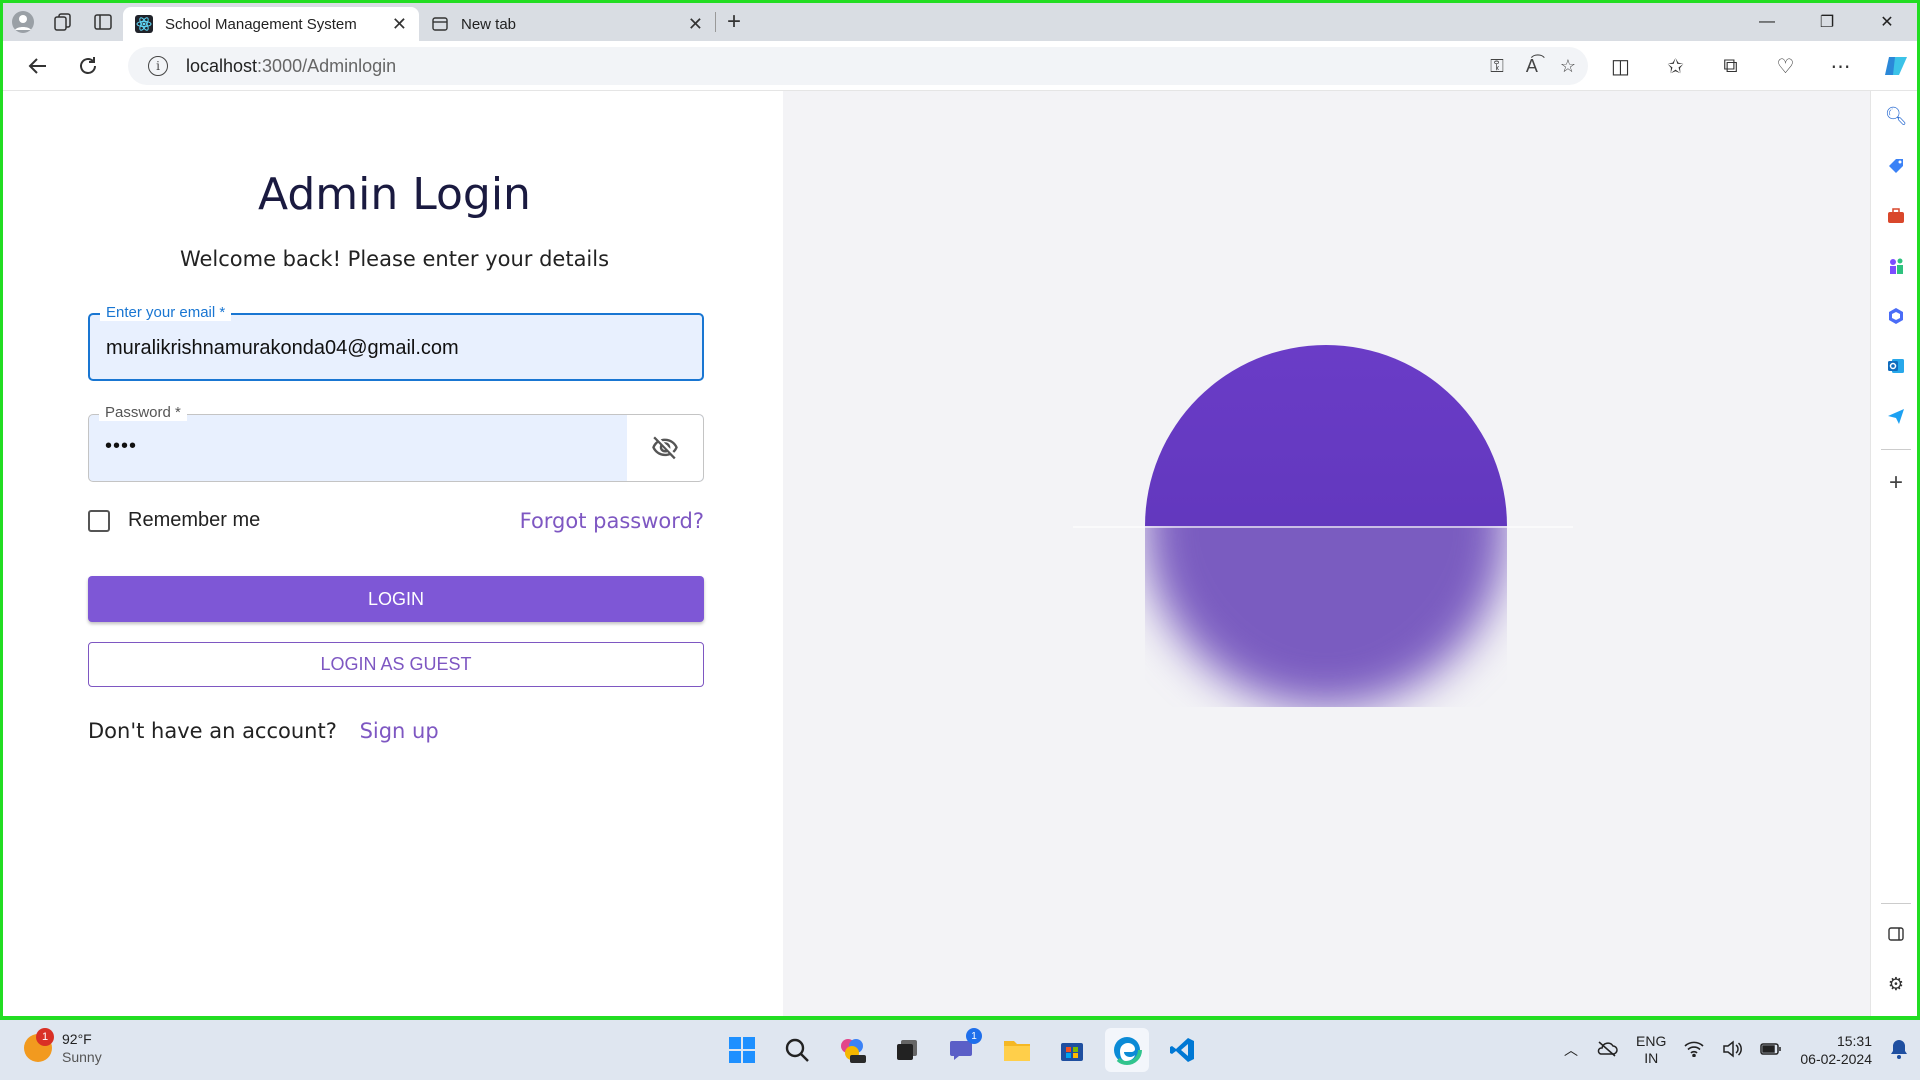 Image resolution: width=1920 pixels, height=1080 pixels. I want to click on login-as-guest-button: LOGIN AS GUEST, so click(396, 664).